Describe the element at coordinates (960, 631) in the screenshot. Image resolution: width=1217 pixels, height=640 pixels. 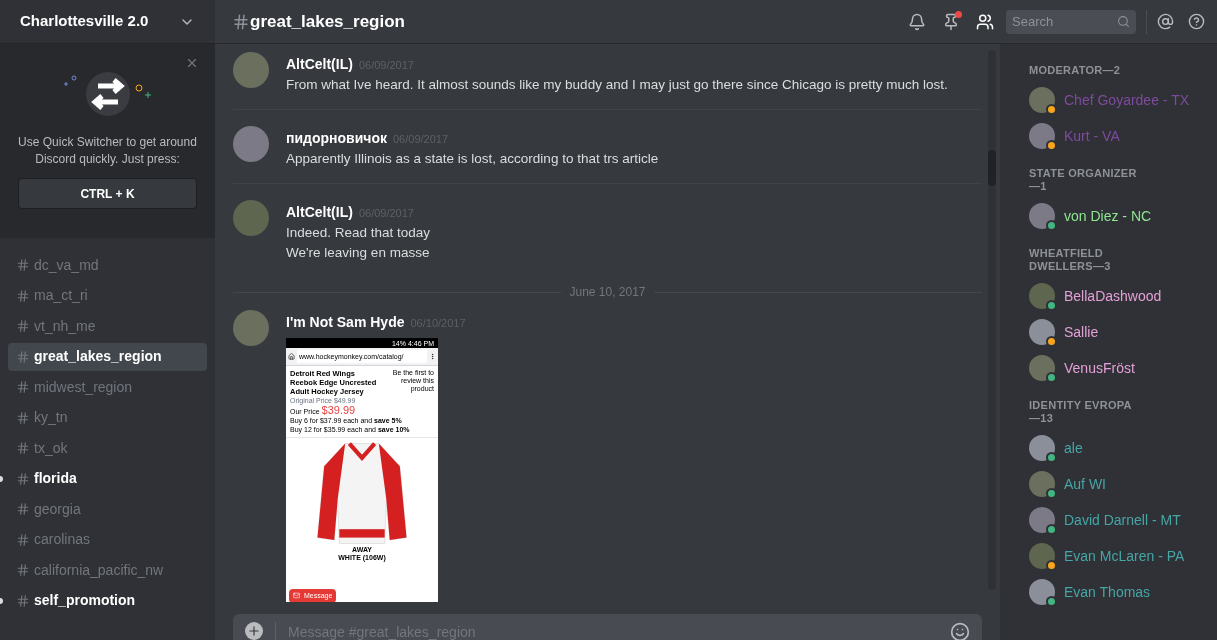
I see `emoji-icon` at that location.